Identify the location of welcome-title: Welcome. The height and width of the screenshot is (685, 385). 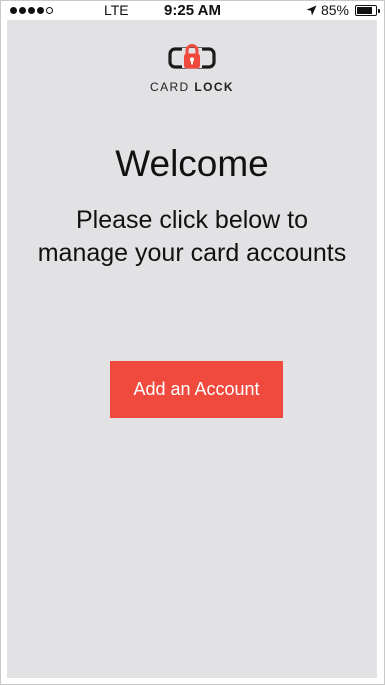
(192, 163).